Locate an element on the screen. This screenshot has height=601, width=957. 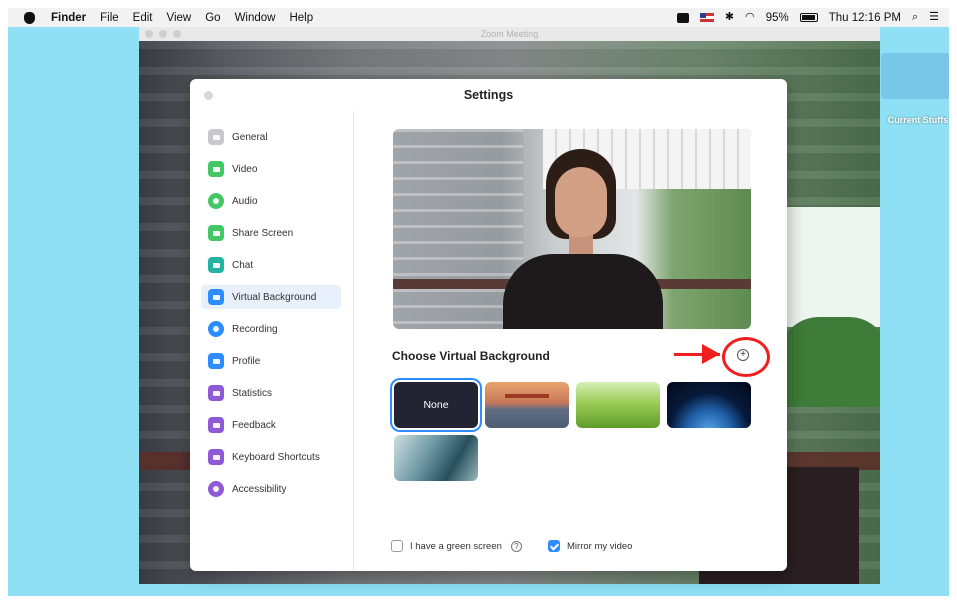
sidebar-item-label: Chat is located at coordinates (243, 265).